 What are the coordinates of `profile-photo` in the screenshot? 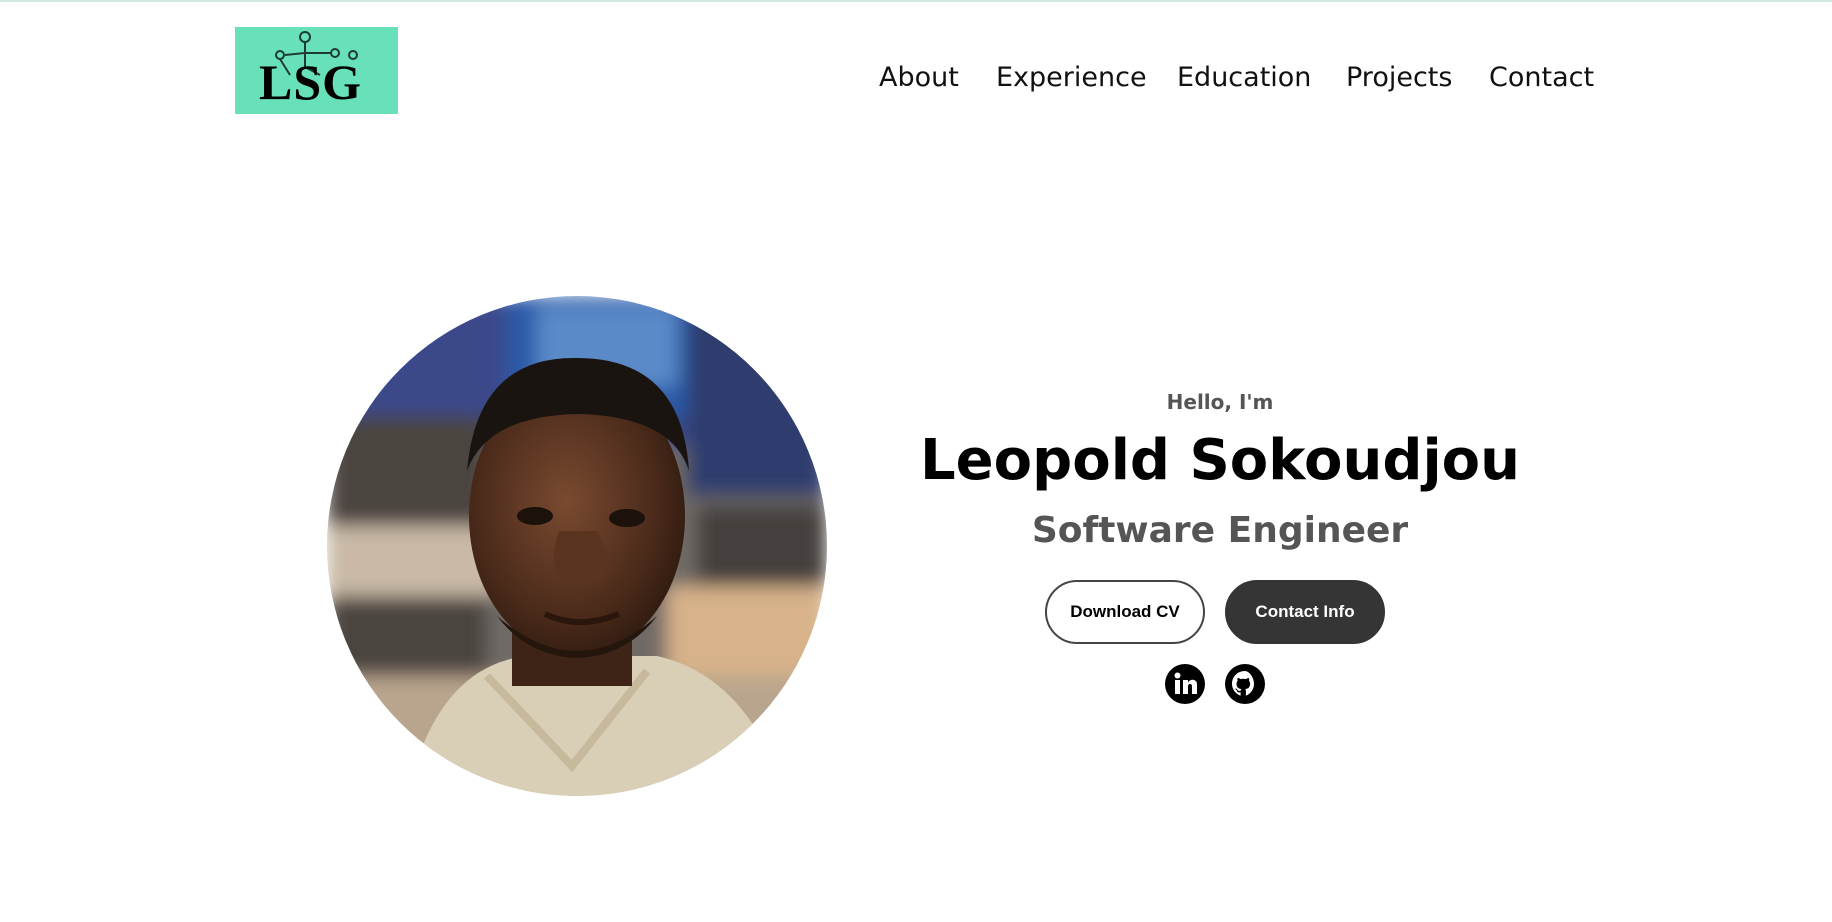 It's located at (577, 546).